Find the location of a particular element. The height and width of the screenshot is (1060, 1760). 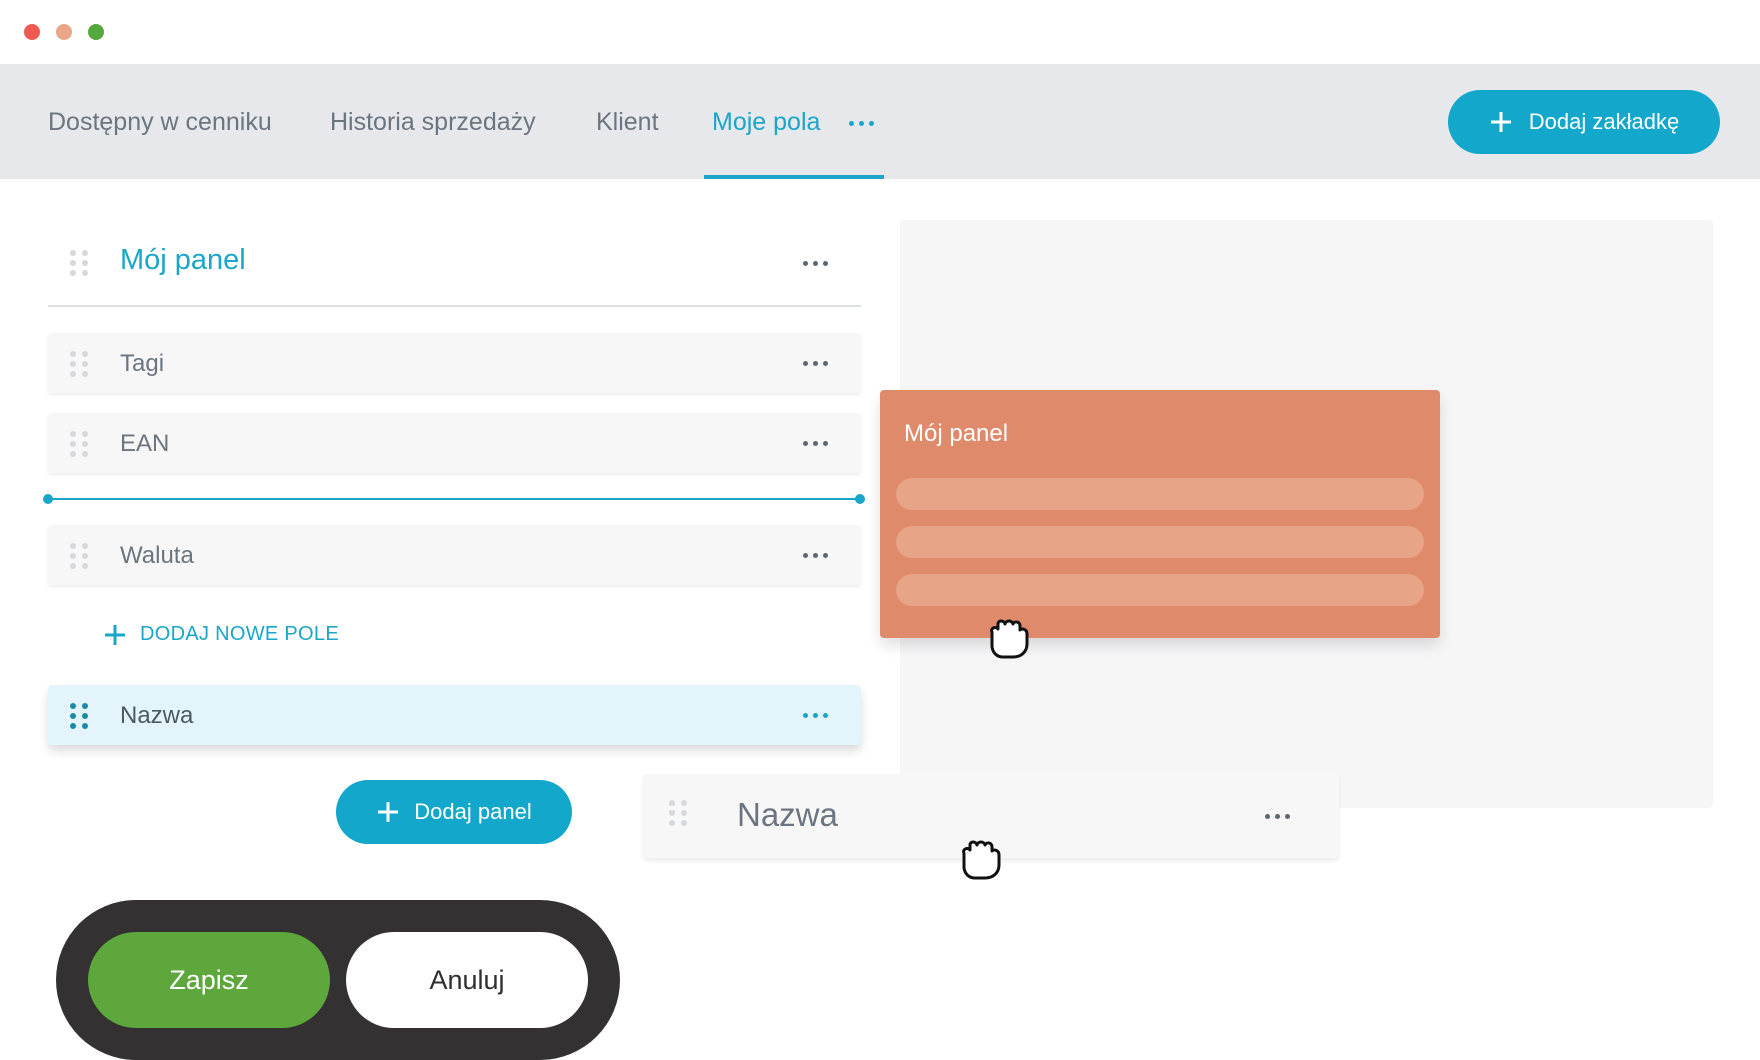

tab-klient: Klient is located at coordinates (627, 122).